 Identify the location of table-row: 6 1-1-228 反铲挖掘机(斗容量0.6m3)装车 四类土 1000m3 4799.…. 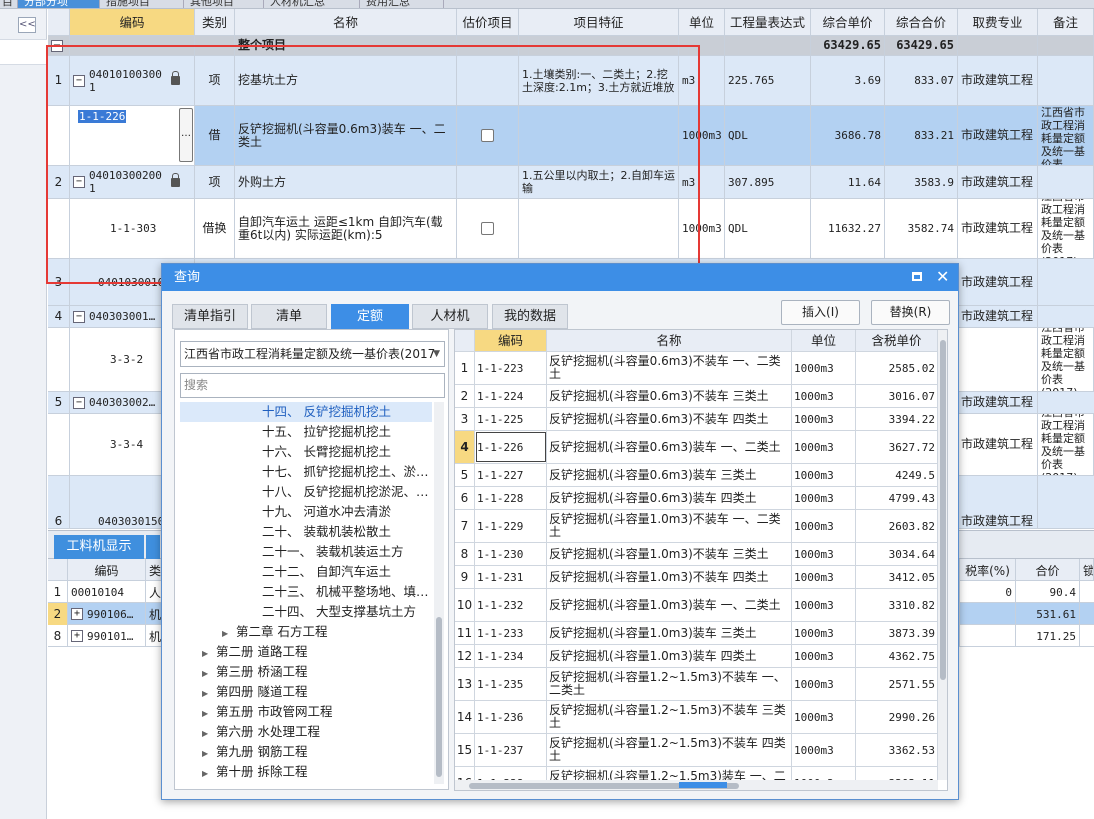
(696, 498).